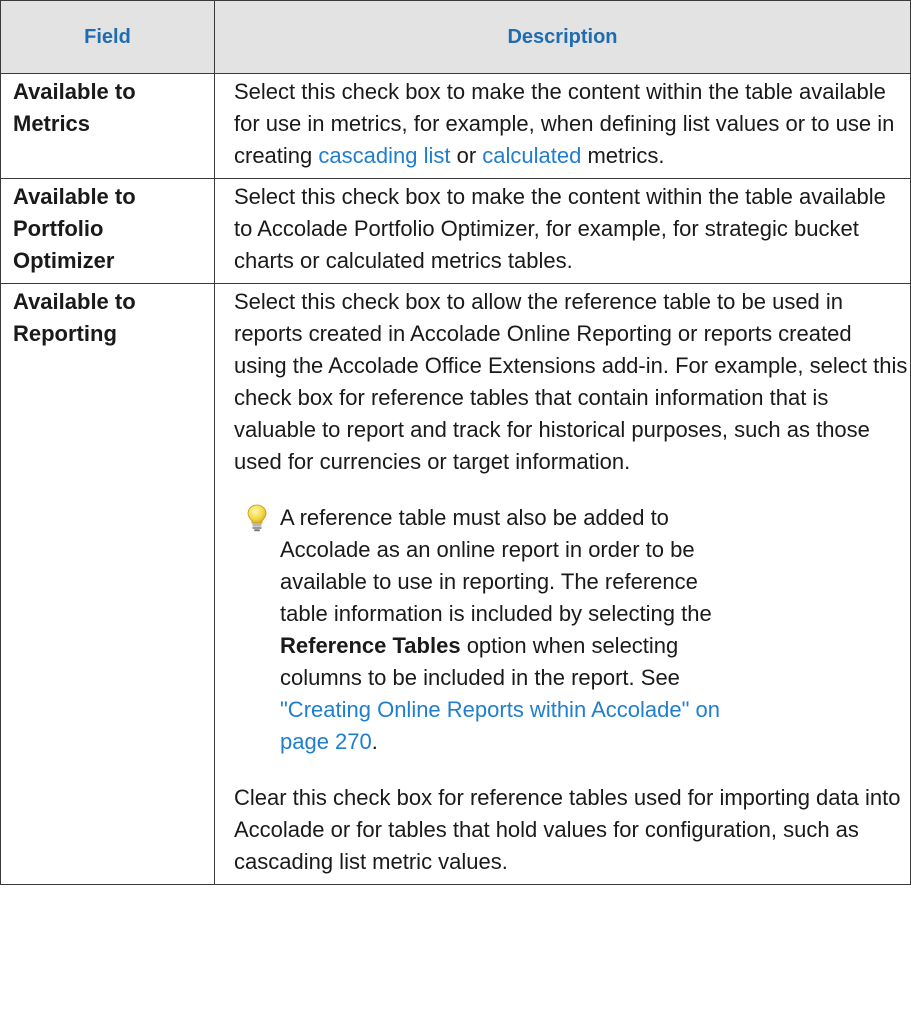 This screenshot has height=1035, width=911. What do you see at coordinates (466, 155) in the screenshot?
I see `description-text: or` at bounding box center [466, 155].